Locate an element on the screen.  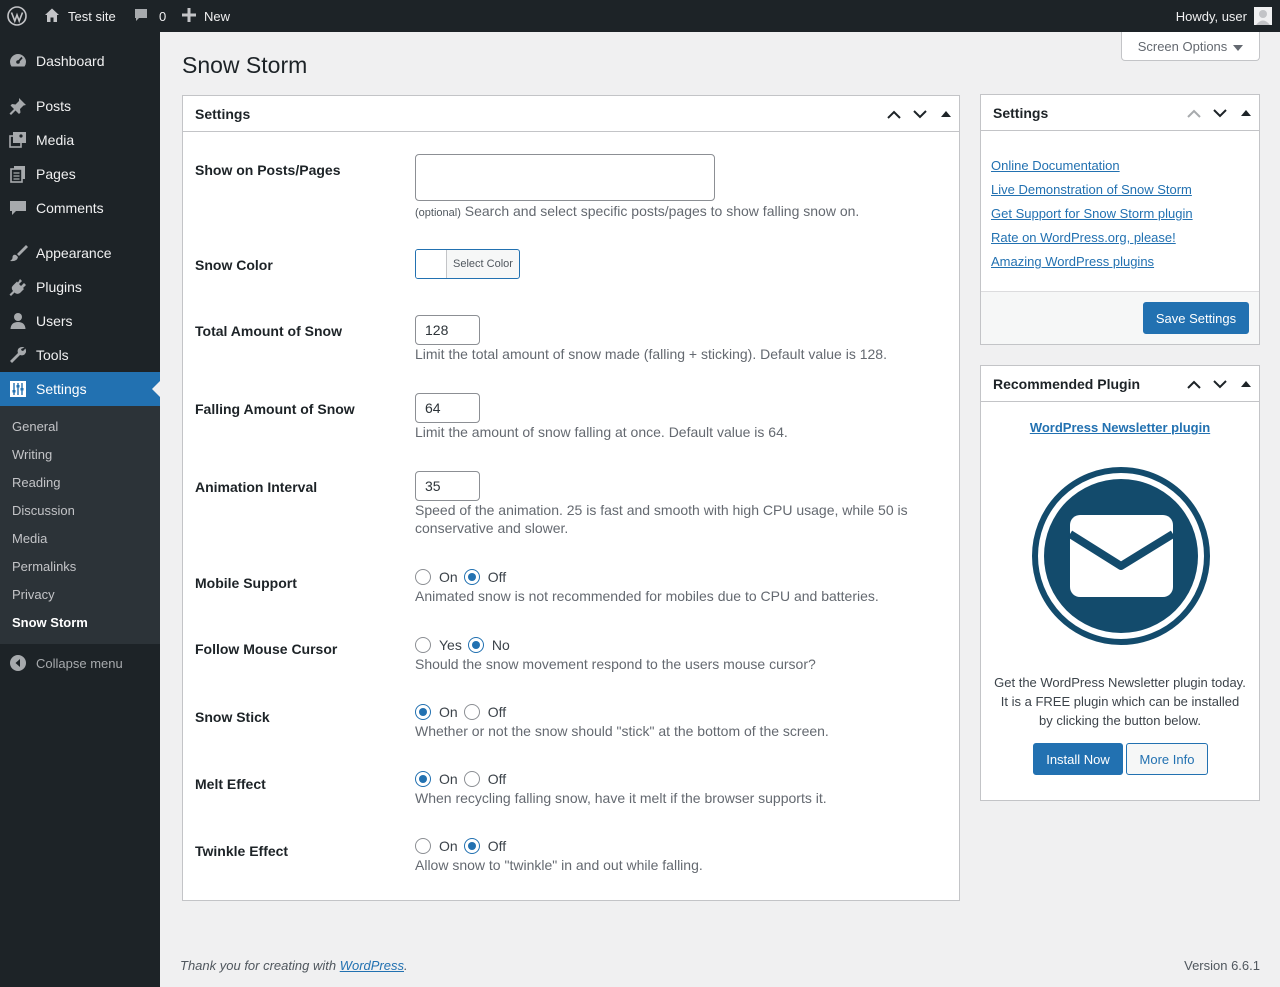
comments-link: 0 is located at coordinates (149, 16).